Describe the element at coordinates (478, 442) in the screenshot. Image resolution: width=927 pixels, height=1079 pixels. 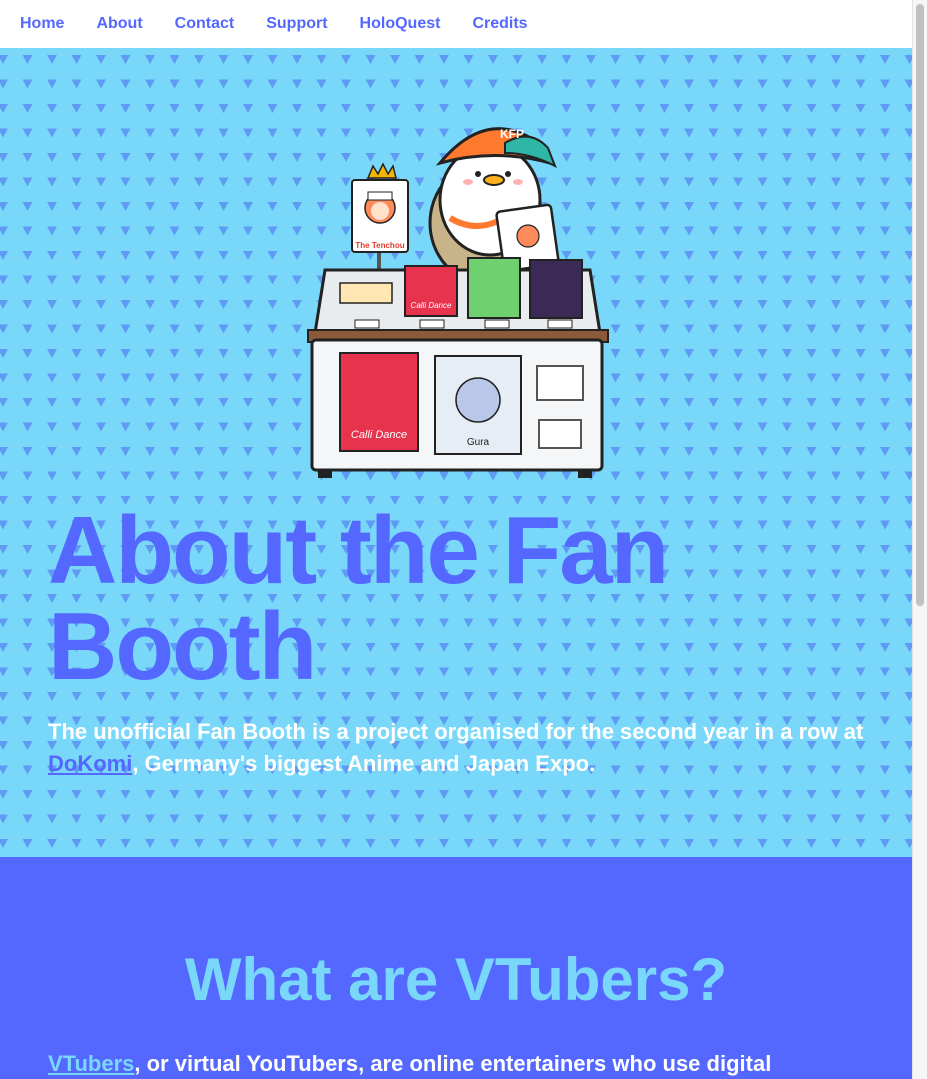
I see `book-label-3: Gura` at that location.